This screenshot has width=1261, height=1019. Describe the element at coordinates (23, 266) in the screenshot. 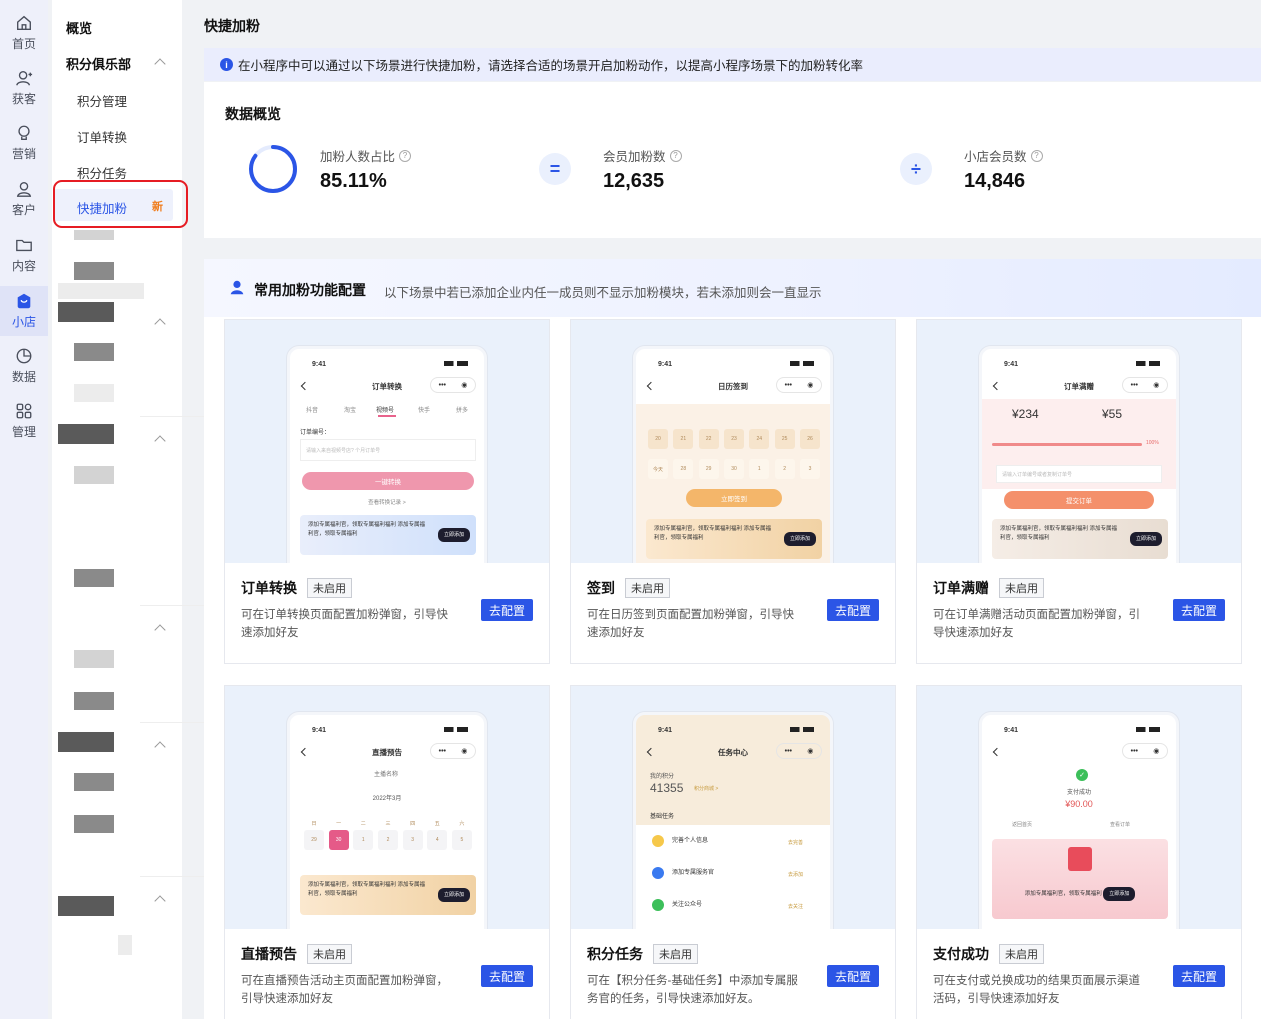

I see `rail-label: 内容` at that location.